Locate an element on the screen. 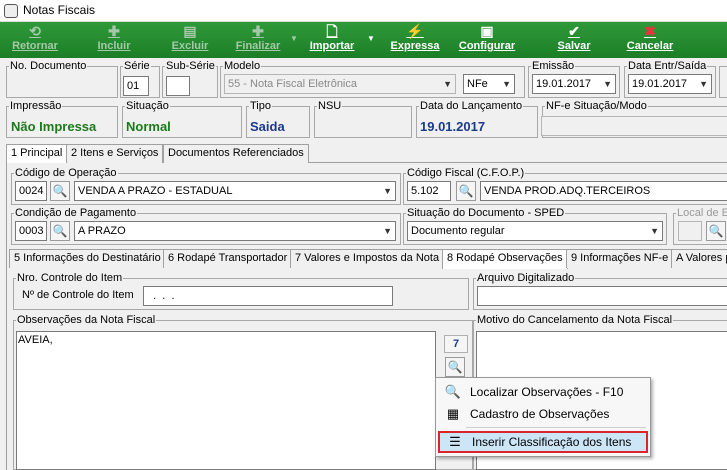  check-icon: ✔ is located at coordinates (574, 31).